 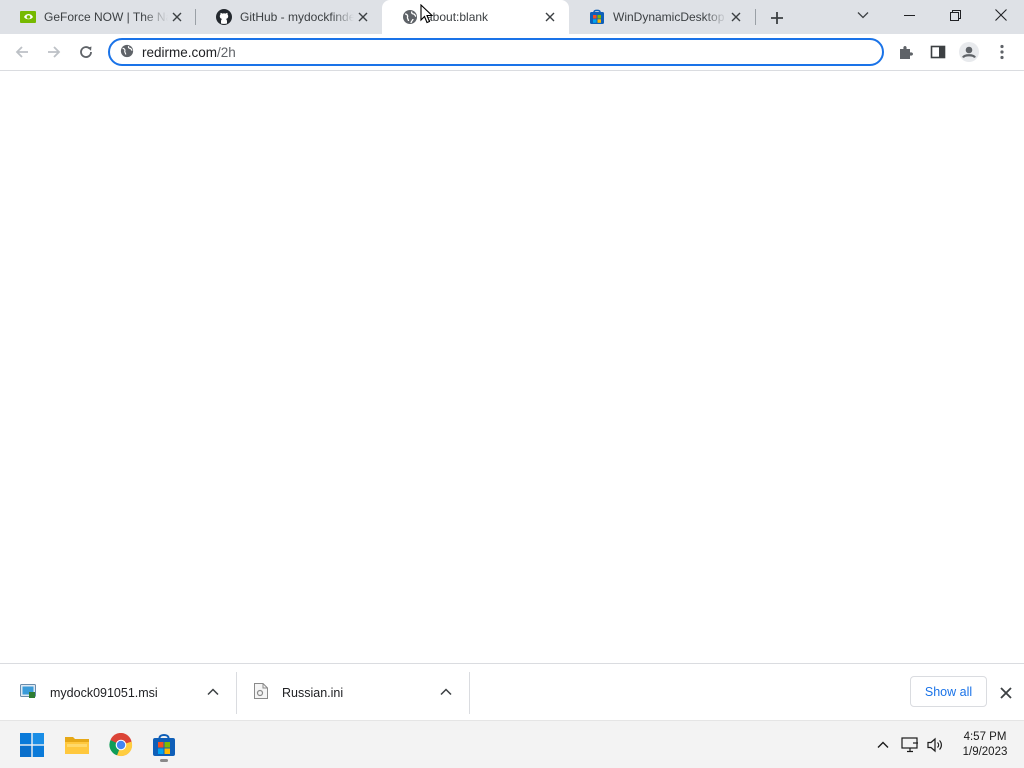 I want to click on menu-button, so click(x=1002, y=52).